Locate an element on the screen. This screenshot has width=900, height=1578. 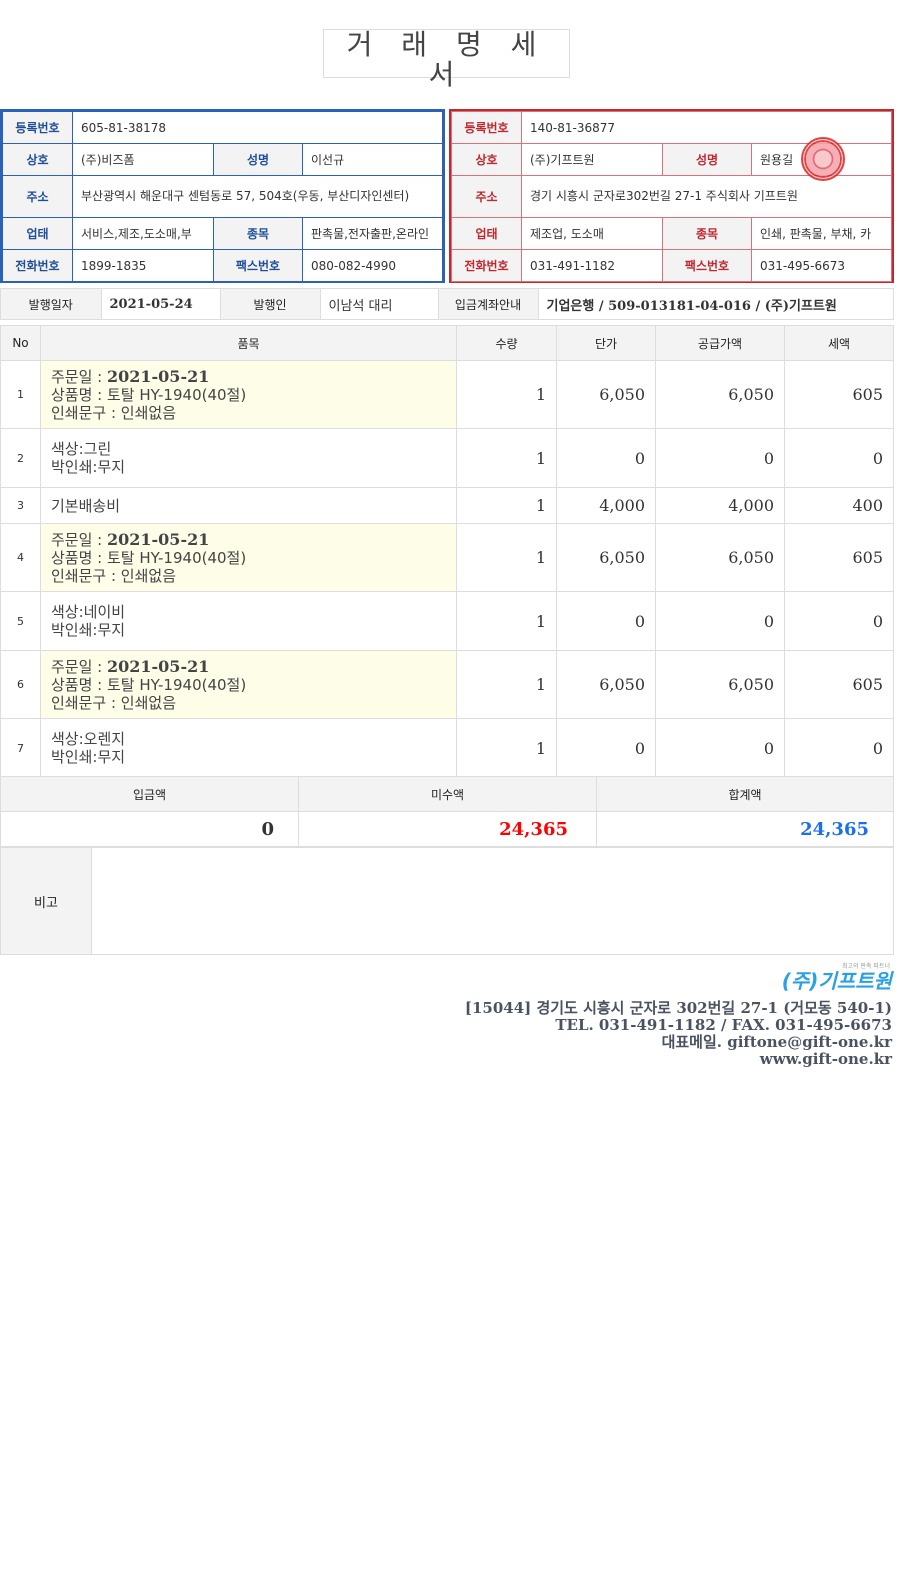
col-tax-header: 세액 is located at coordinates (839, 343).